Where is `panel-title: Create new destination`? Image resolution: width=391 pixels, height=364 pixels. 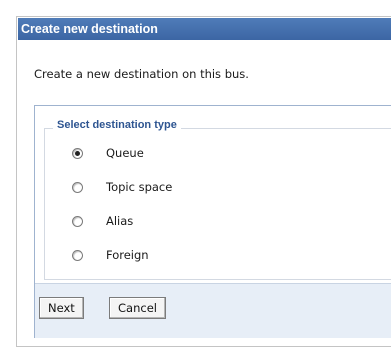
panel-title: Create new destination is located at coordinates (204, 29).